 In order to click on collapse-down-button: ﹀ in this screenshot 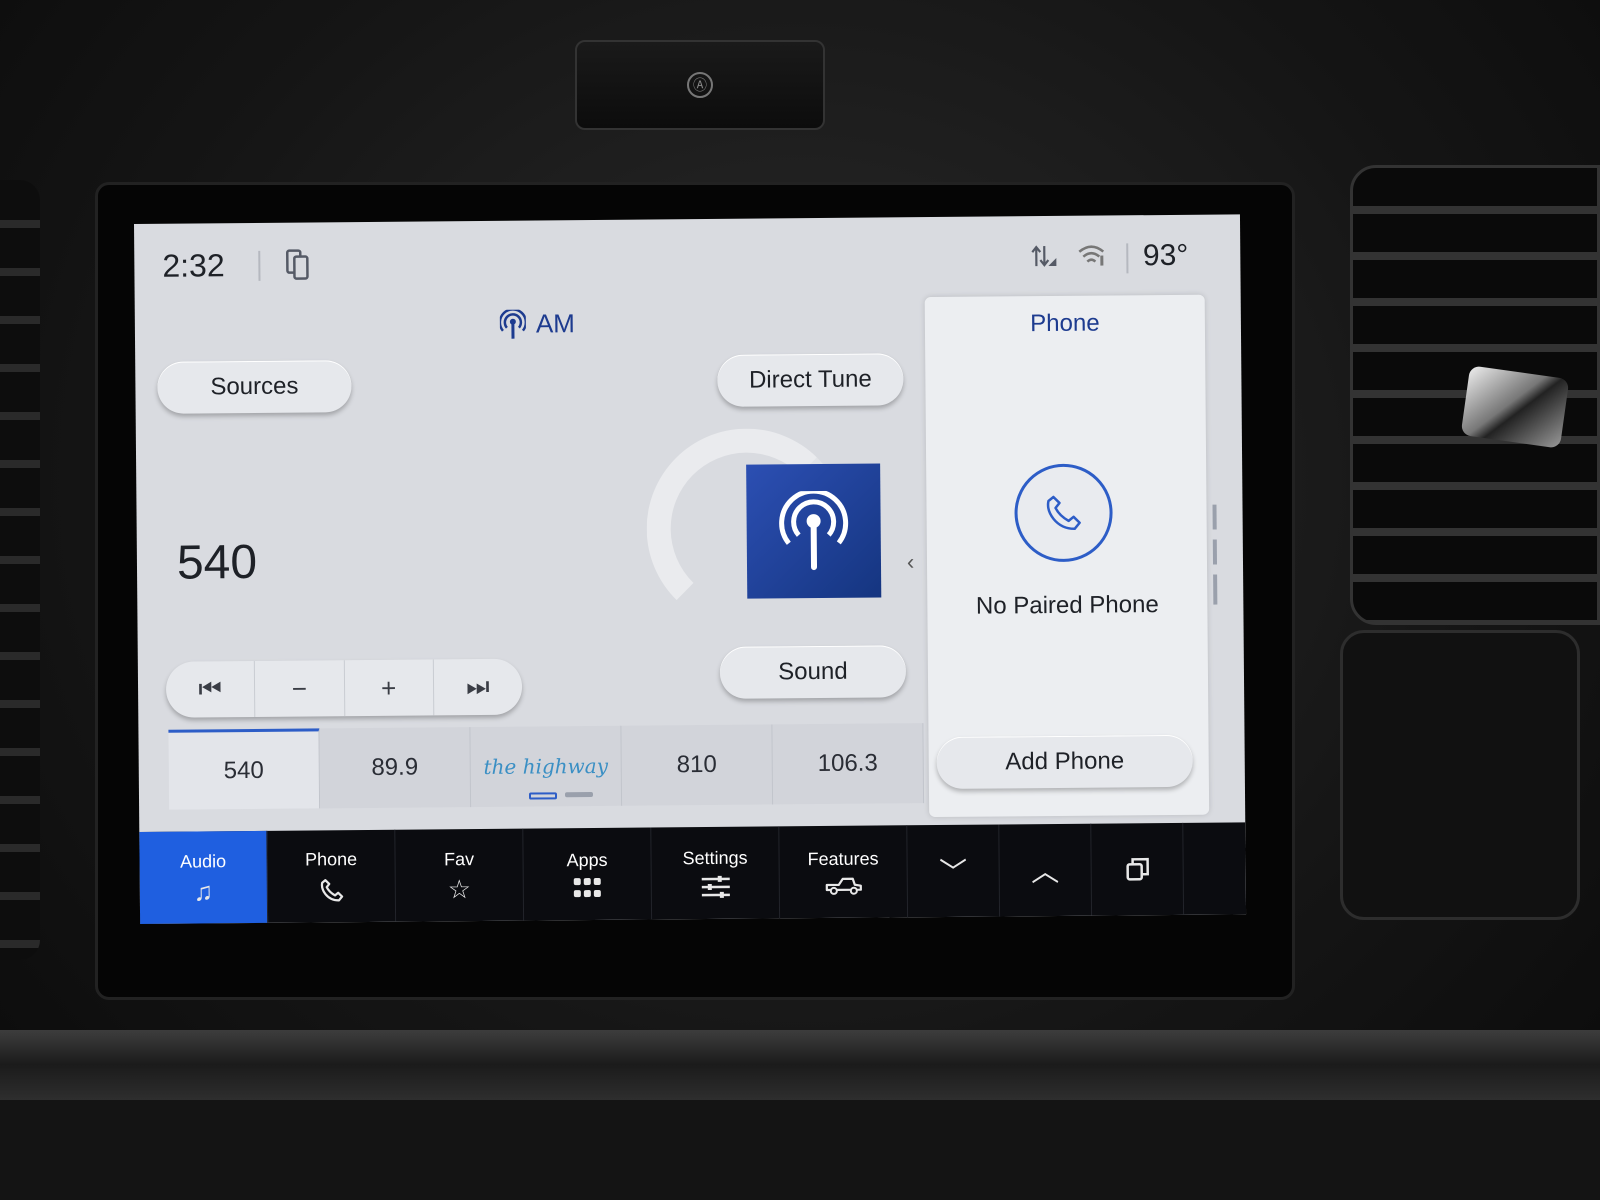, I will do `click(954, 871)`.